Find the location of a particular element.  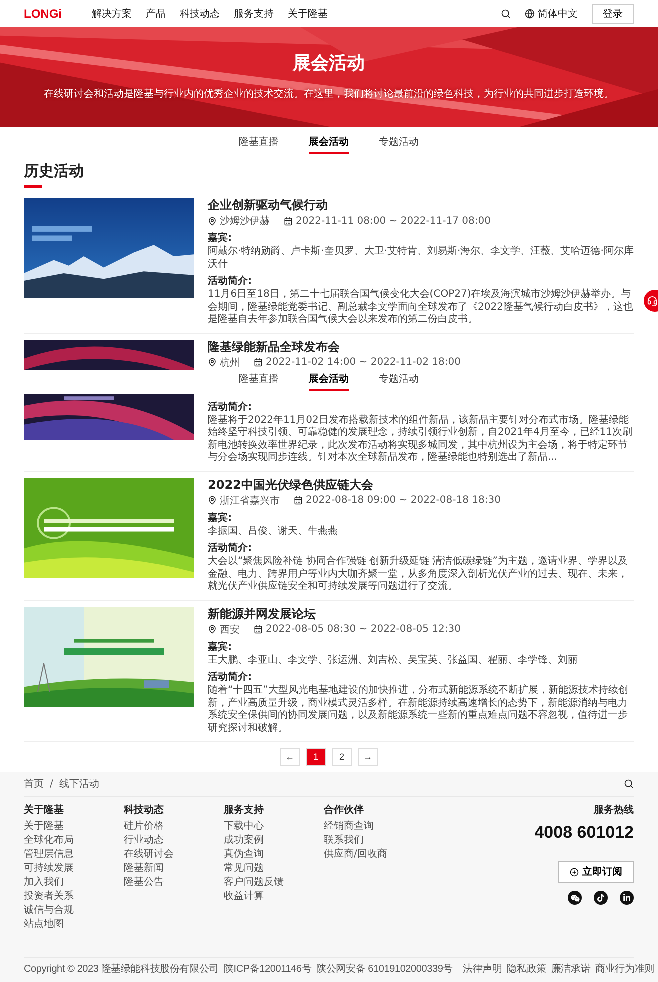

footer-heading: 服务支持 is located at coordinates (244, 810).